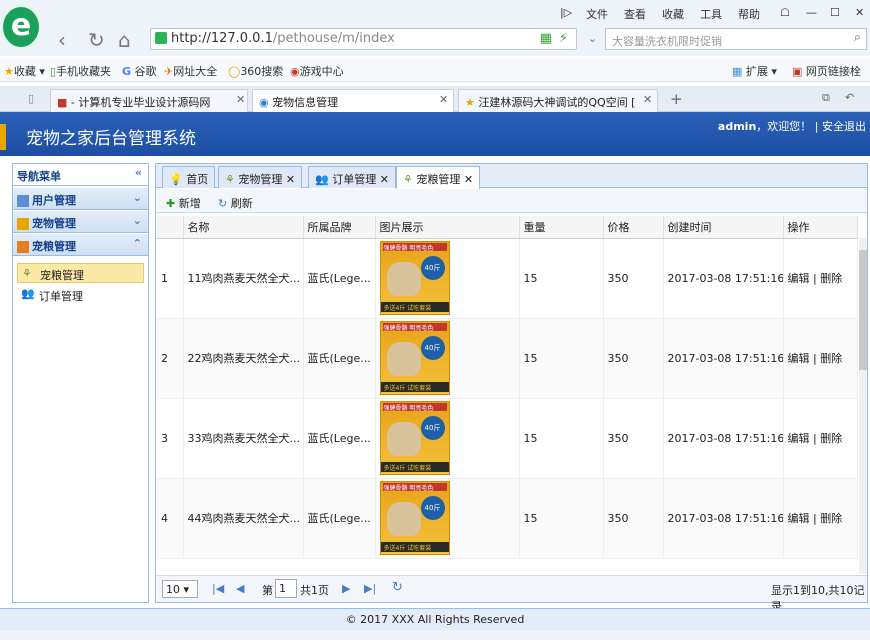 The width and height of the screenshot is (870, 640). I want to click on home-icon: ⌂, so click(124, 40).